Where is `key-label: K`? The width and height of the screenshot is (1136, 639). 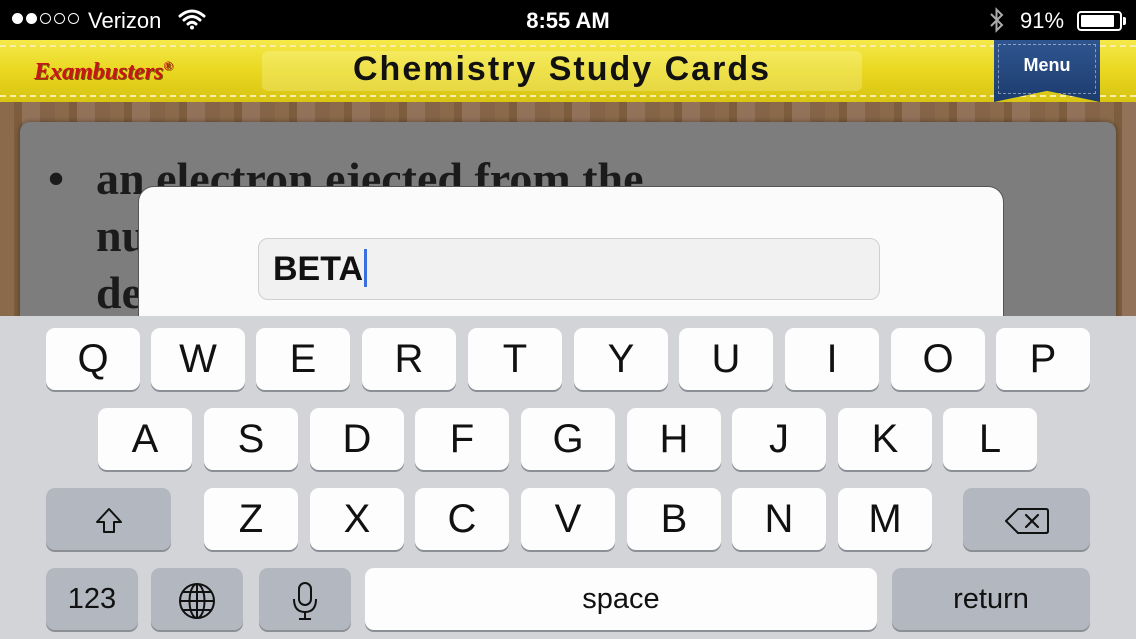 key-label: K is located at coordinates (885, 439).